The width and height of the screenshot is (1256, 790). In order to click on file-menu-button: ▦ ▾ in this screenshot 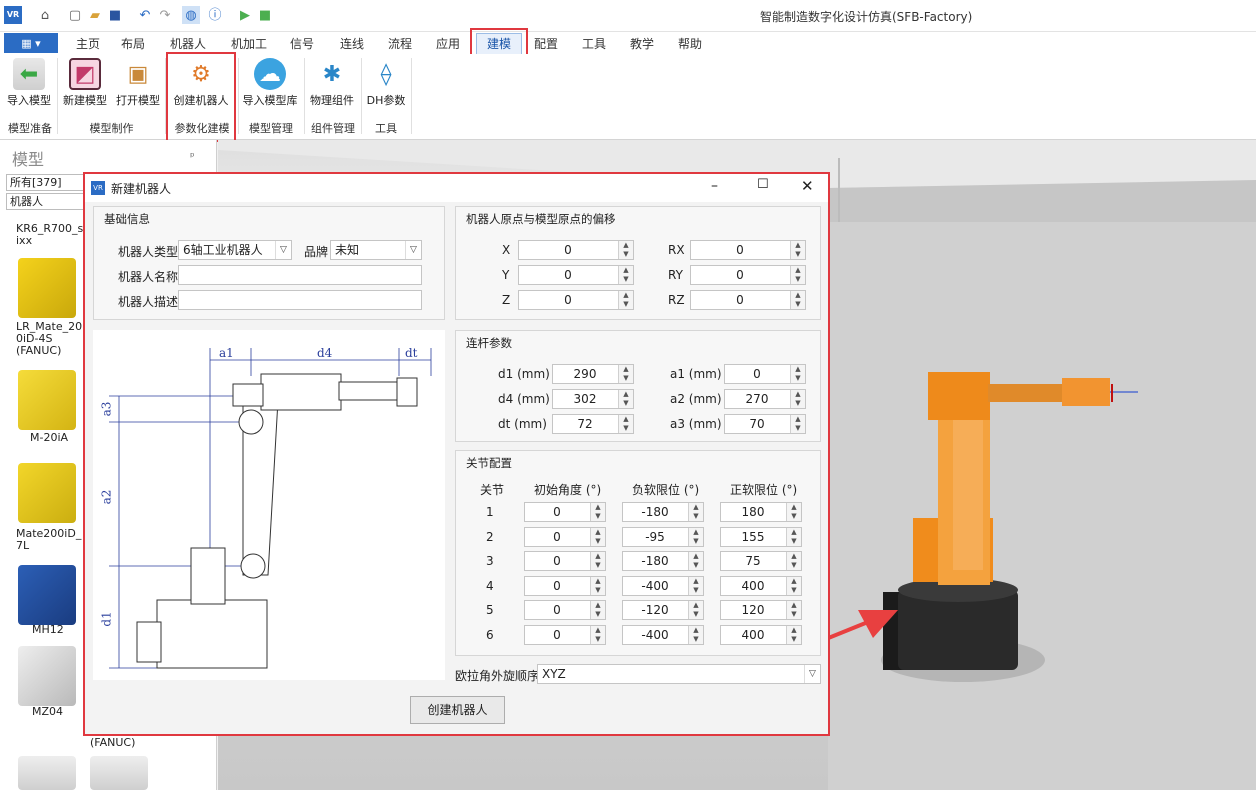, I will do `click(31, 43)`.